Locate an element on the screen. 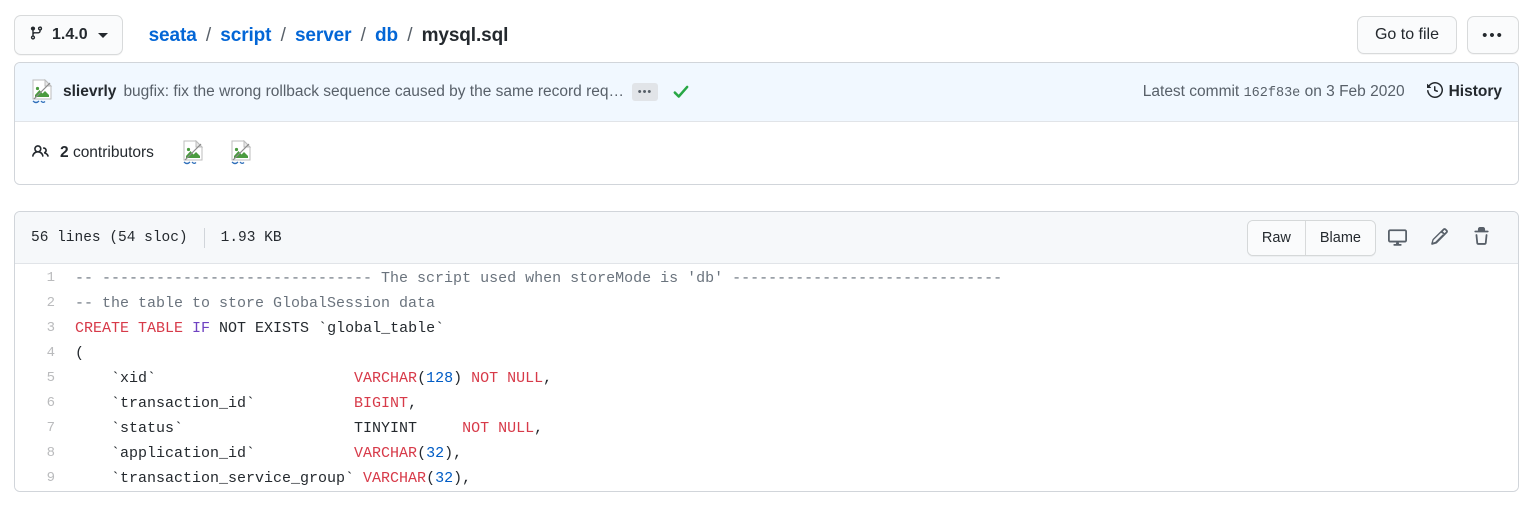 Image resolution: width=1533 pixels, height=516 pixels. open-in-desktop-button is located at coordinates (1397, 238).